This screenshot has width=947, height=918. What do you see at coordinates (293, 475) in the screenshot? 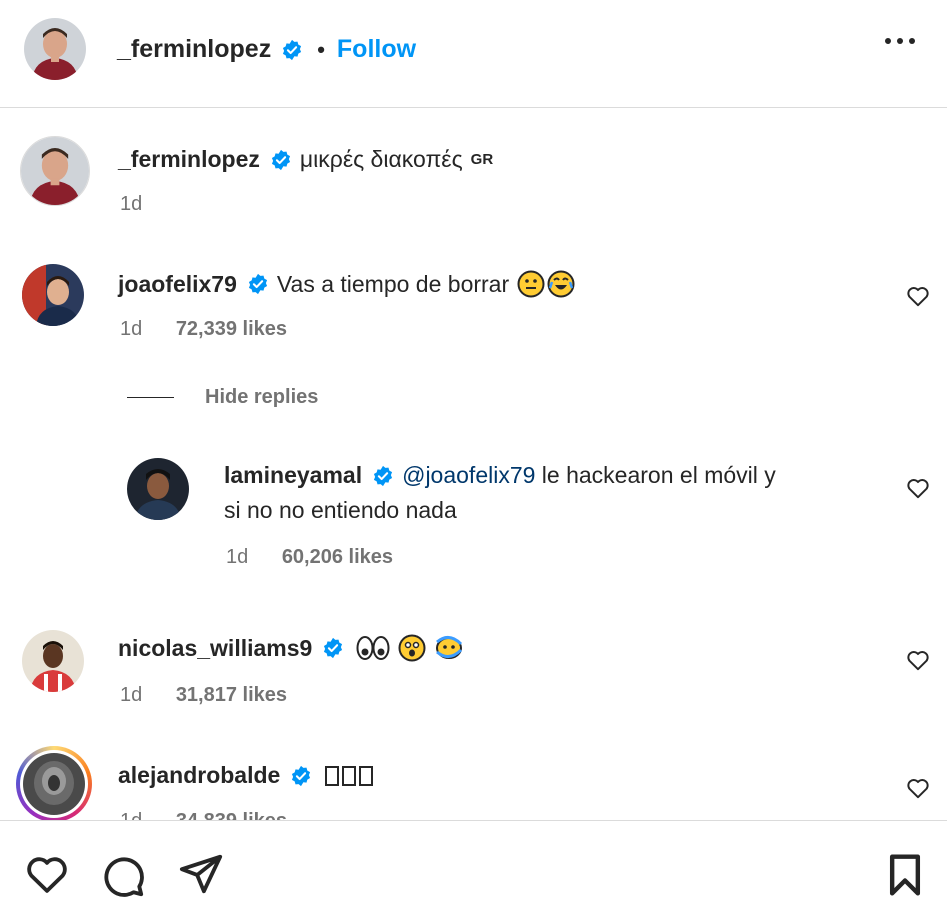
I see `reply-username: lamineyamal` at bounding box center [293, 475].